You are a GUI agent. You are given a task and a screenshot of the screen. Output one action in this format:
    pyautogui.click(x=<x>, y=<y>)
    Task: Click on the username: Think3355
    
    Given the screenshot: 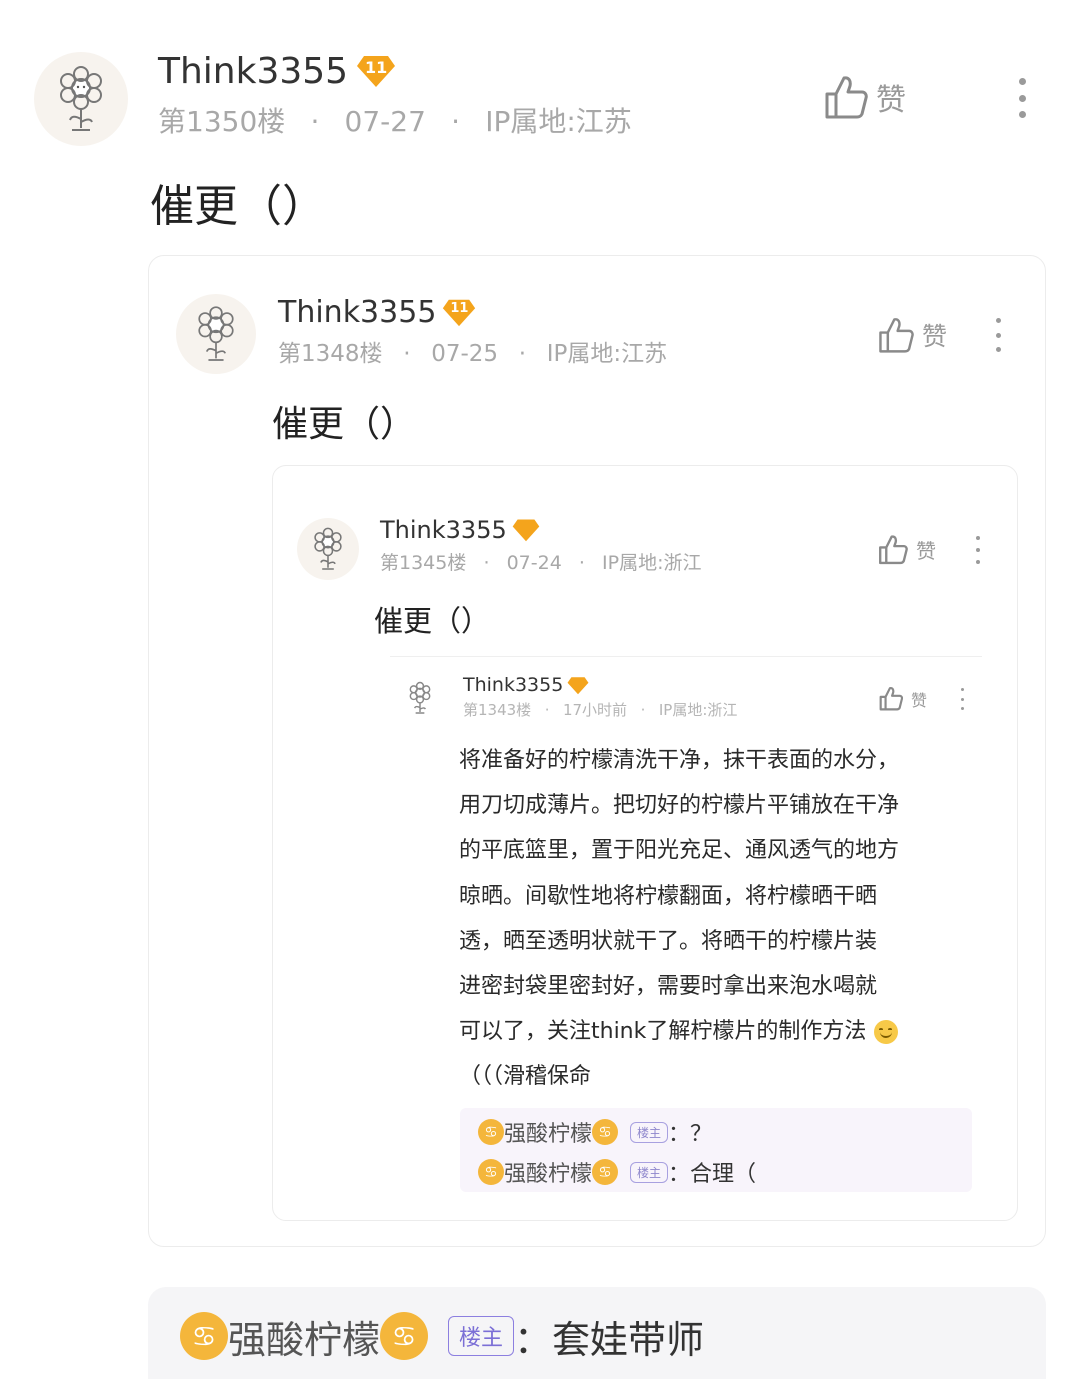 What is the action you would take?
    pyautogui.click(x=526, y=685)
    